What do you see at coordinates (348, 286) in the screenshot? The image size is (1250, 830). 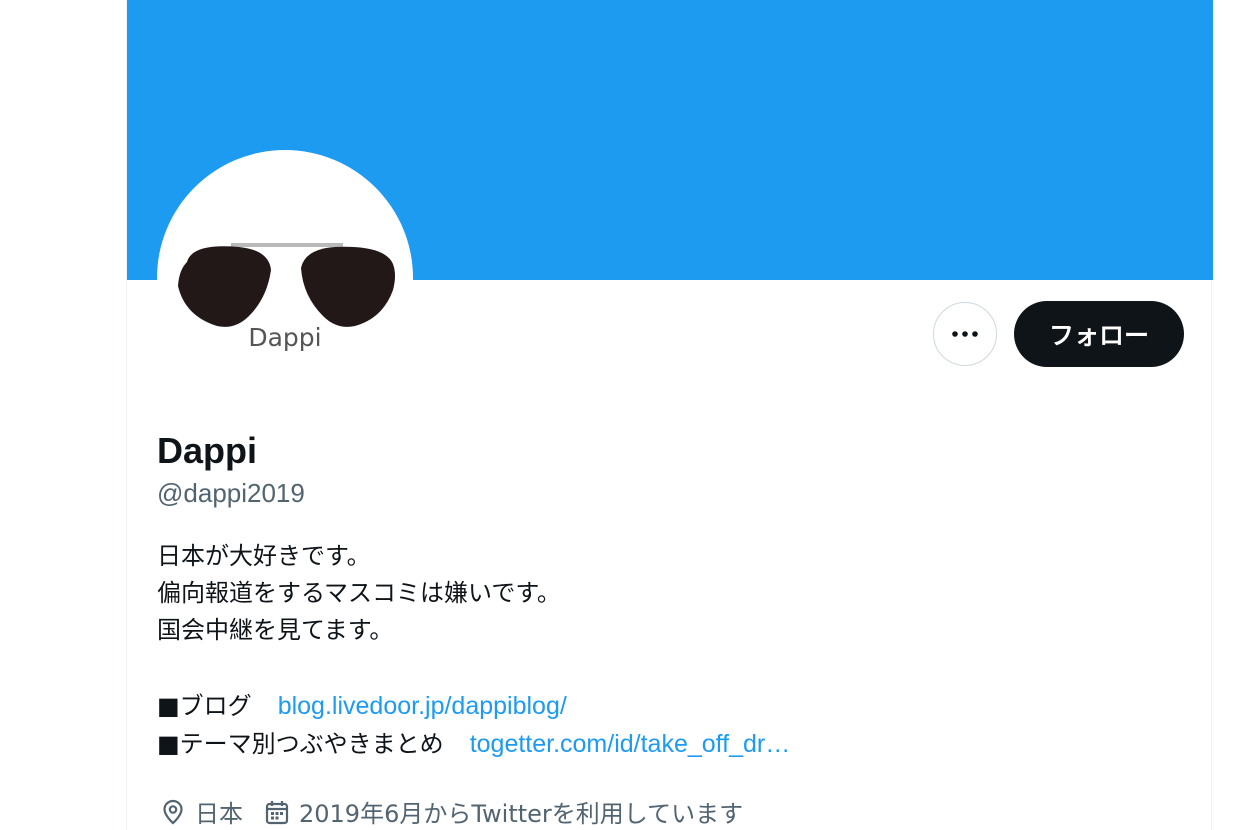 I see `sunglasses-right-lens` at bounding box center [348, 286].